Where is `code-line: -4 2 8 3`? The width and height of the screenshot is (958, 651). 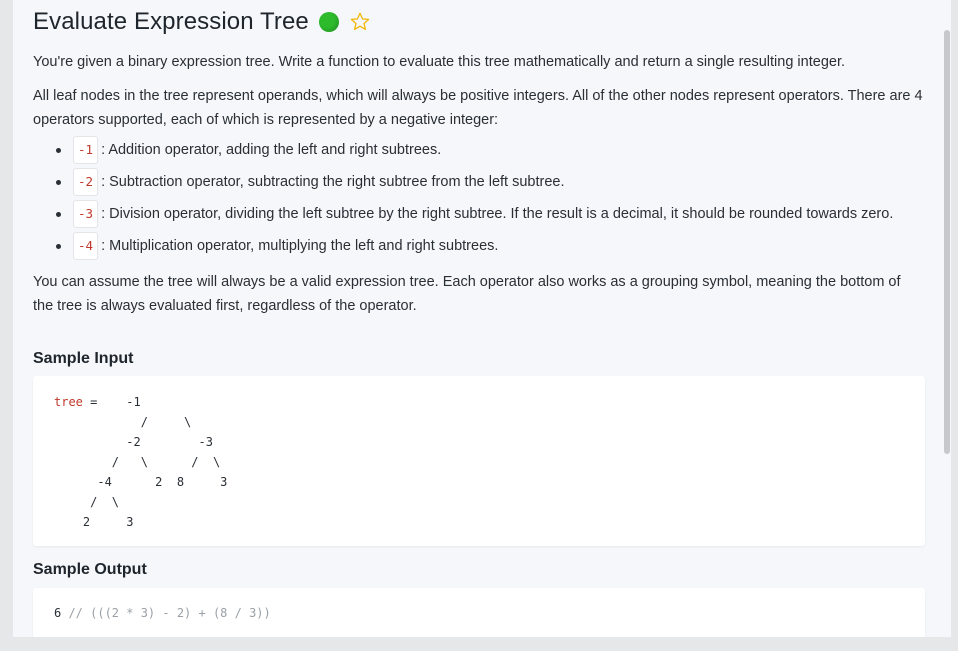
code-line: -4 2 8 3 is located at coordinates (141, 482).